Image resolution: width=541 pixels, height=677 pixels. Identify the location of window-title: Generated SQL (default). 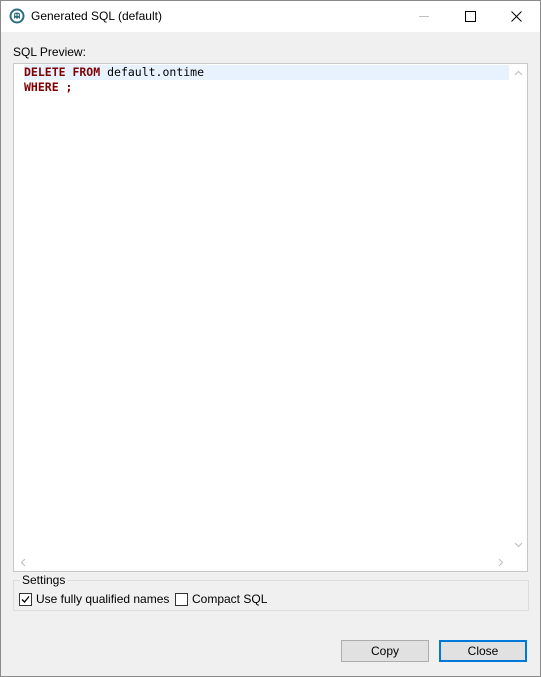
(96, 16).